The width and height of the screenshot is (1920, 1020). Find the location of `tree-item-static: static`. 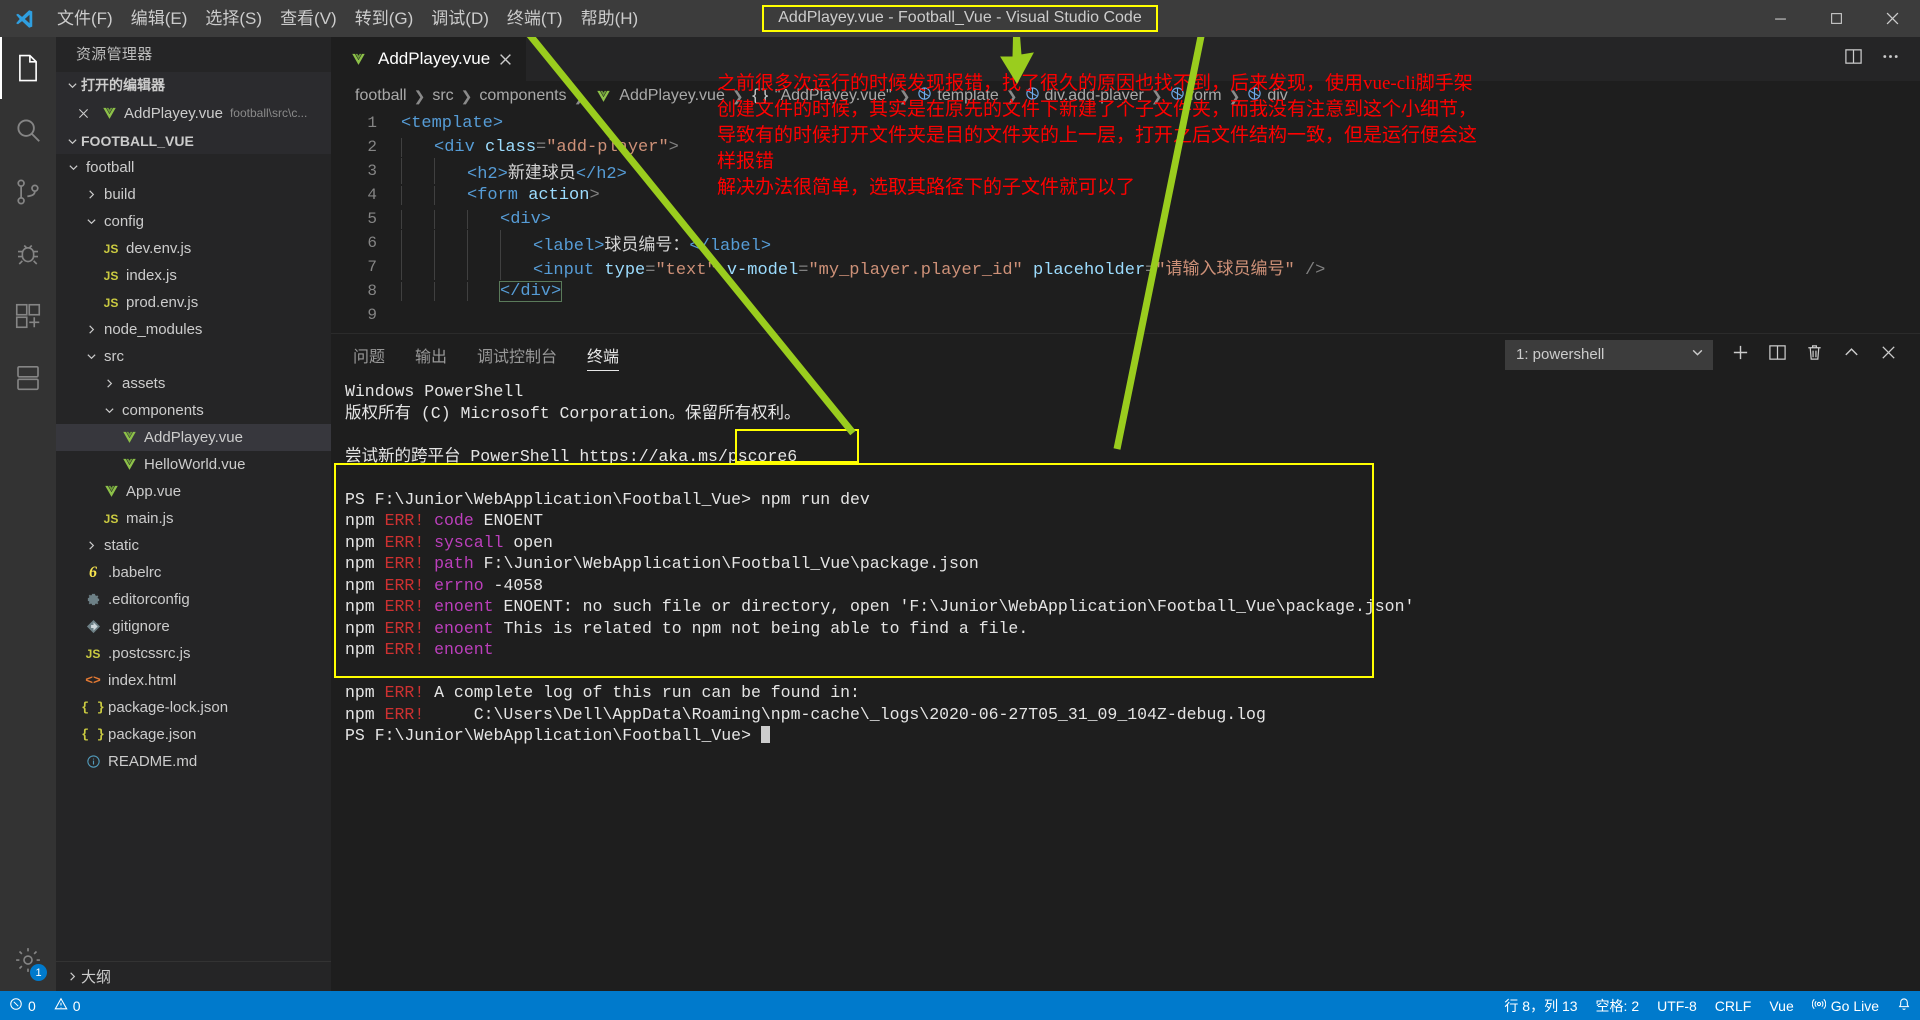

tree-item-static: static is located at coordinates (193, 545).